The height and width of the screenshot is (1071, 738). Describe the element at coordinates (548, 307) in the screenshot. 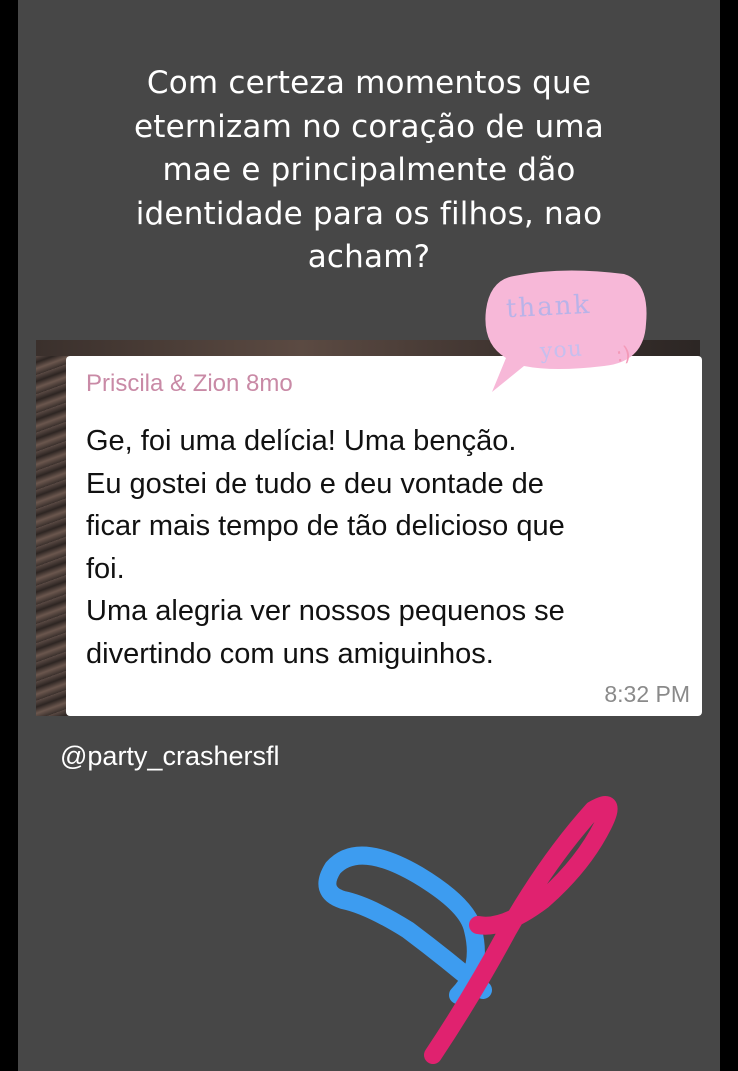

I see `sticker-text-thank: thank` at that location.